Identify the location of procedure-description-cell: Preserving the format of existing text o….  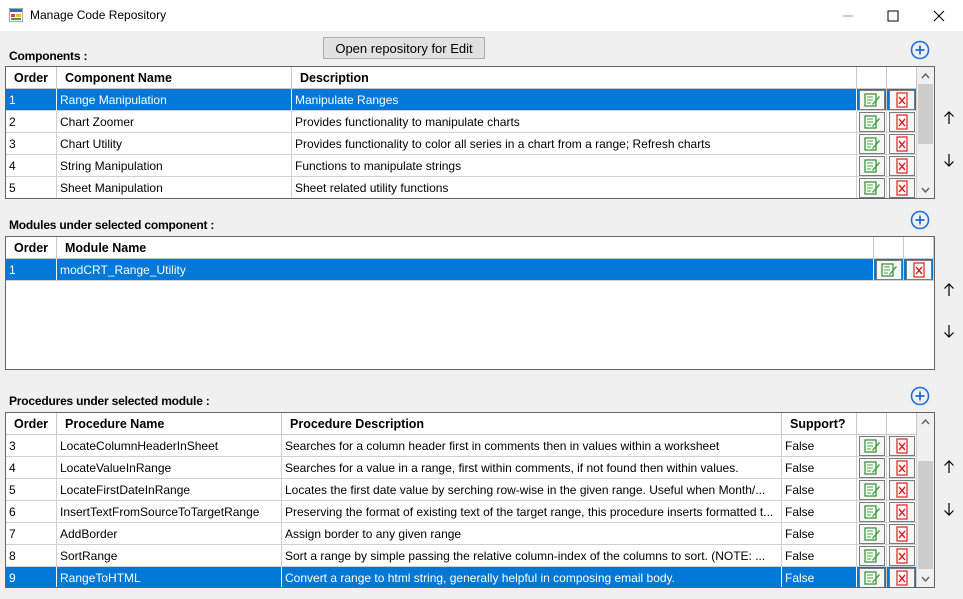
(532, 512).